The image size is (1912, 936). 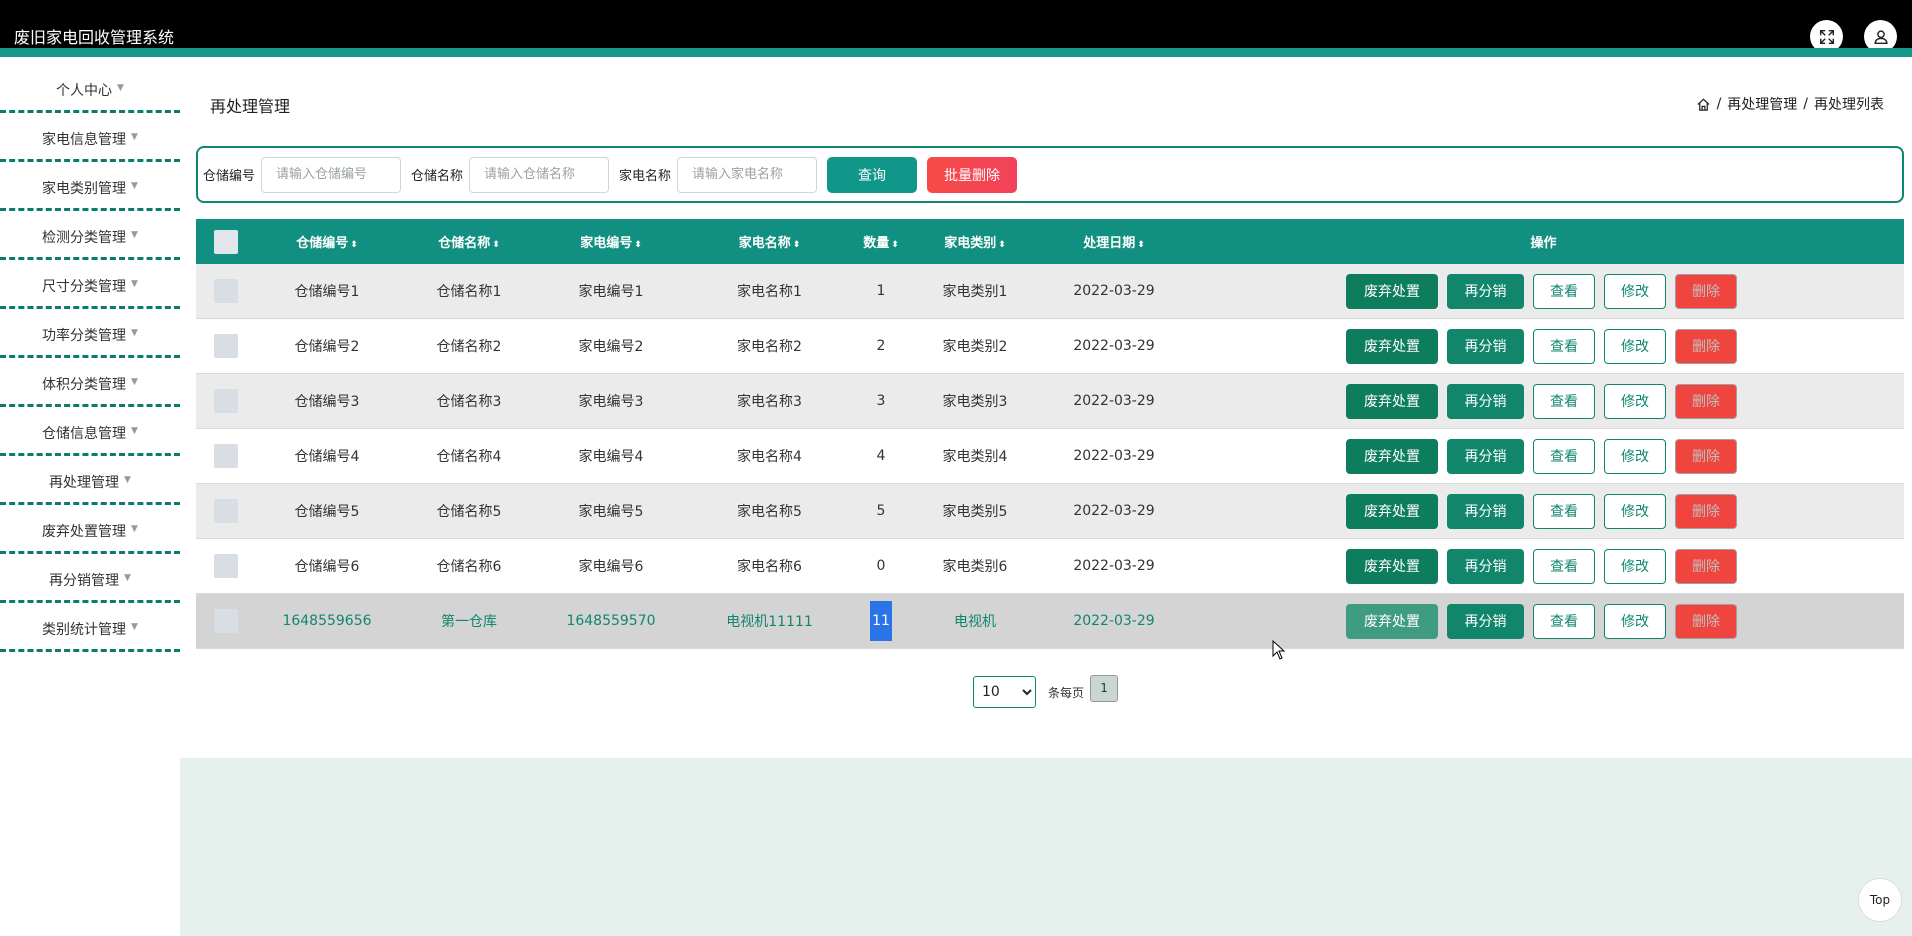 I want to click on sidebar-item-category-stats: 类别统计管理 ▼, so click(x=90, y=627).